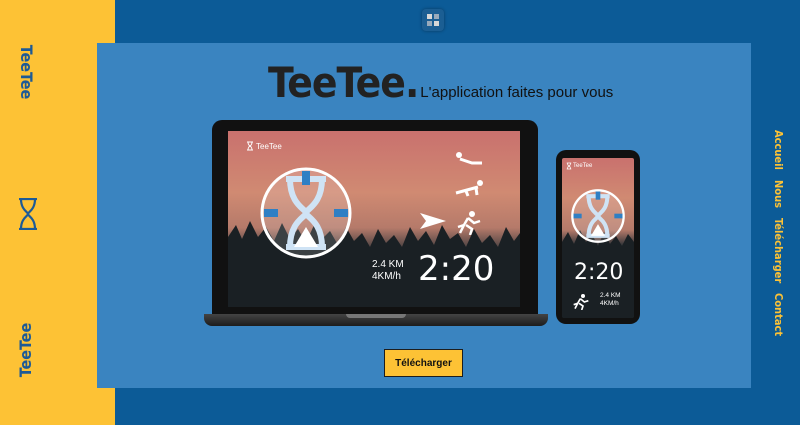 The height and width of the screenshot is (425, 800). What do you see at coordinates (609, 303) in the screenshot?
I see `phone-speed: 4KM/h` at bounding box center [609, 303].